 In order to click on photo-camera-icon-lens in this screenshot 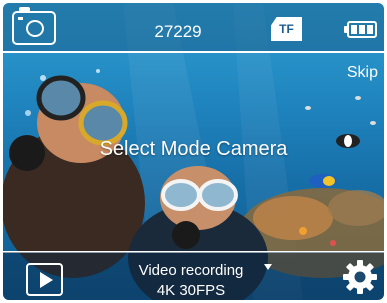, I will do `click(35, 28)`.